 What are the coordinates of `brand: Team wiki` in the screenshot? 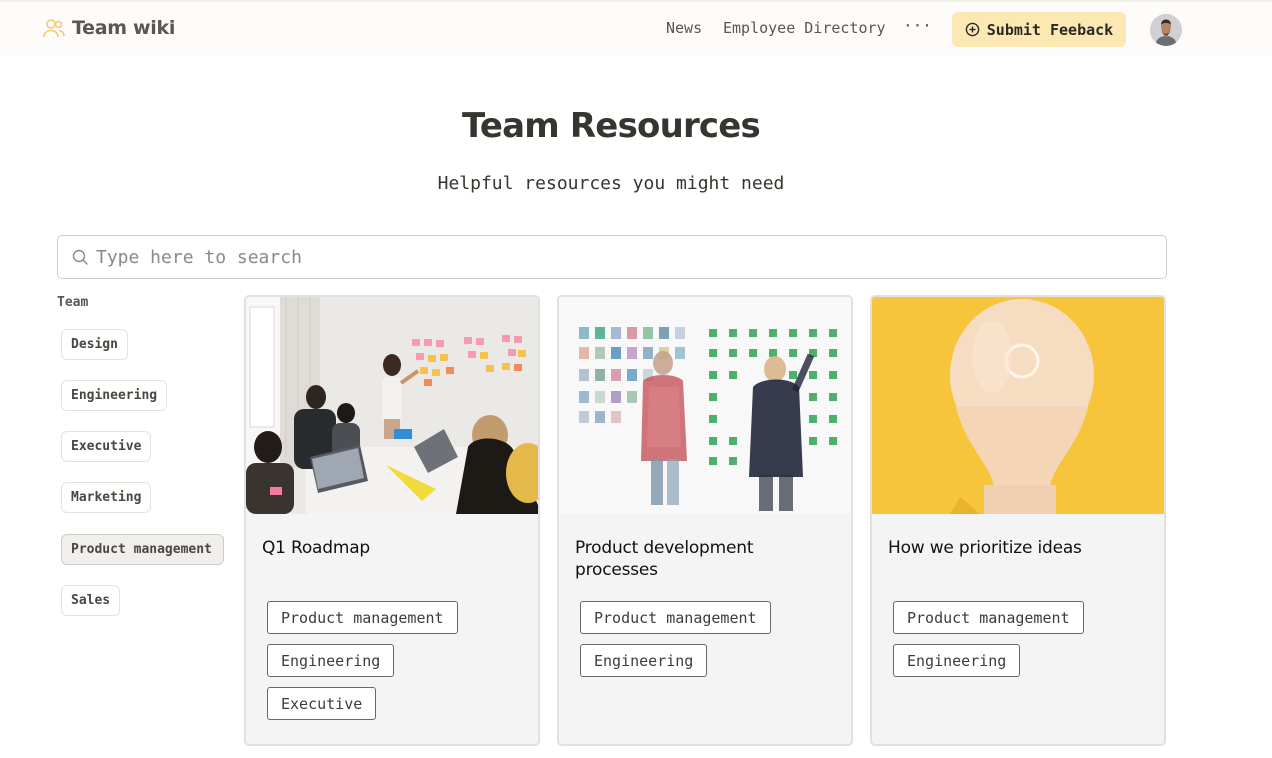 It's located at (108, 28).